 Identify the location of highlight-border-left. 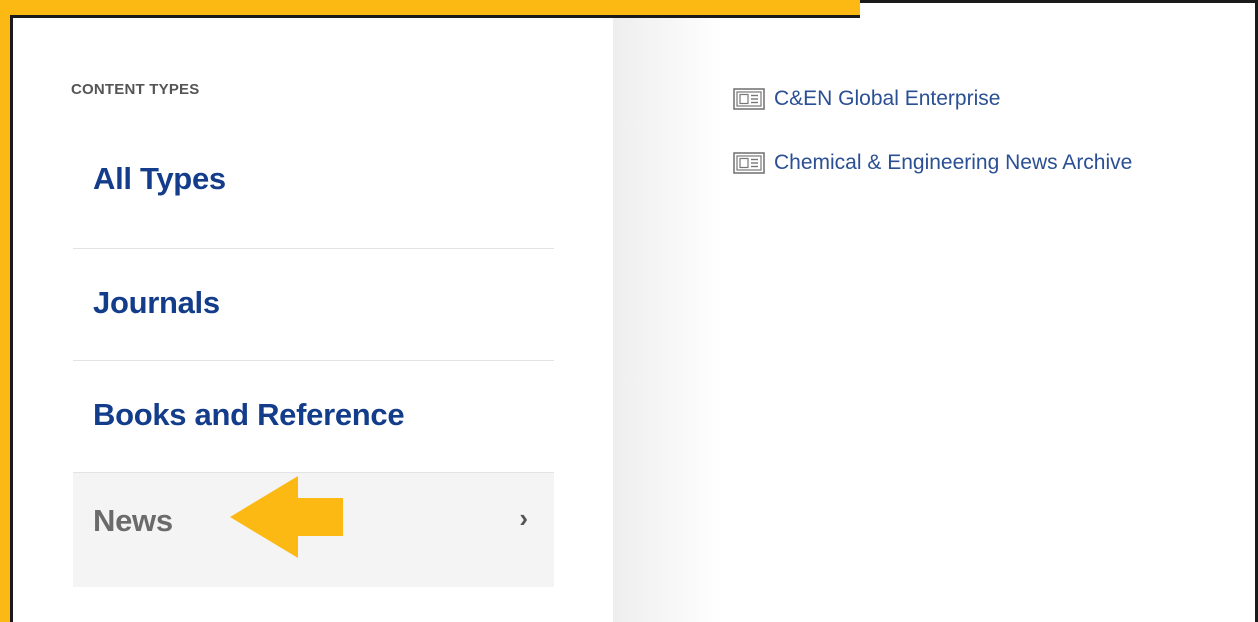
(5, 311).